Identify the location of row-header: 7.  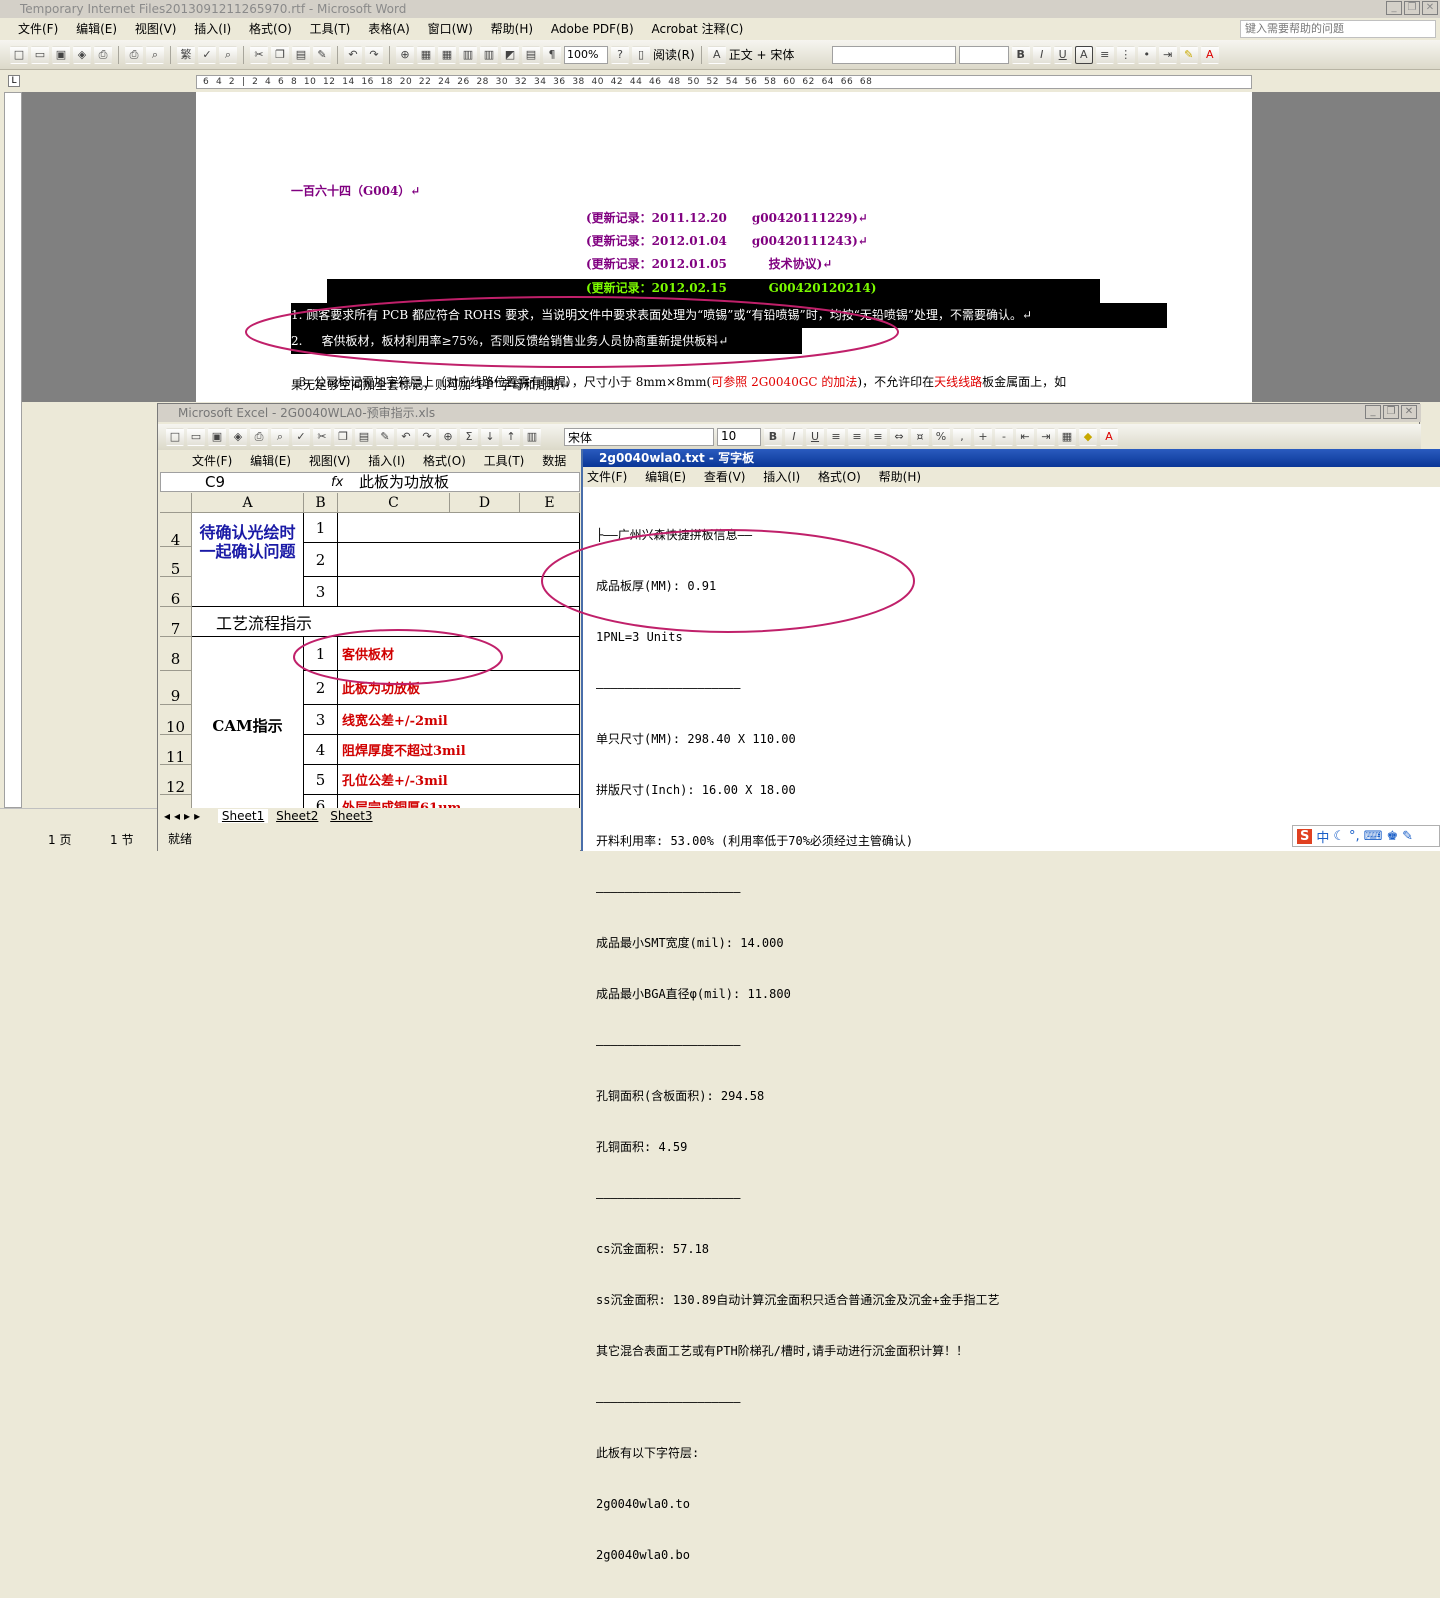
(176, 622).